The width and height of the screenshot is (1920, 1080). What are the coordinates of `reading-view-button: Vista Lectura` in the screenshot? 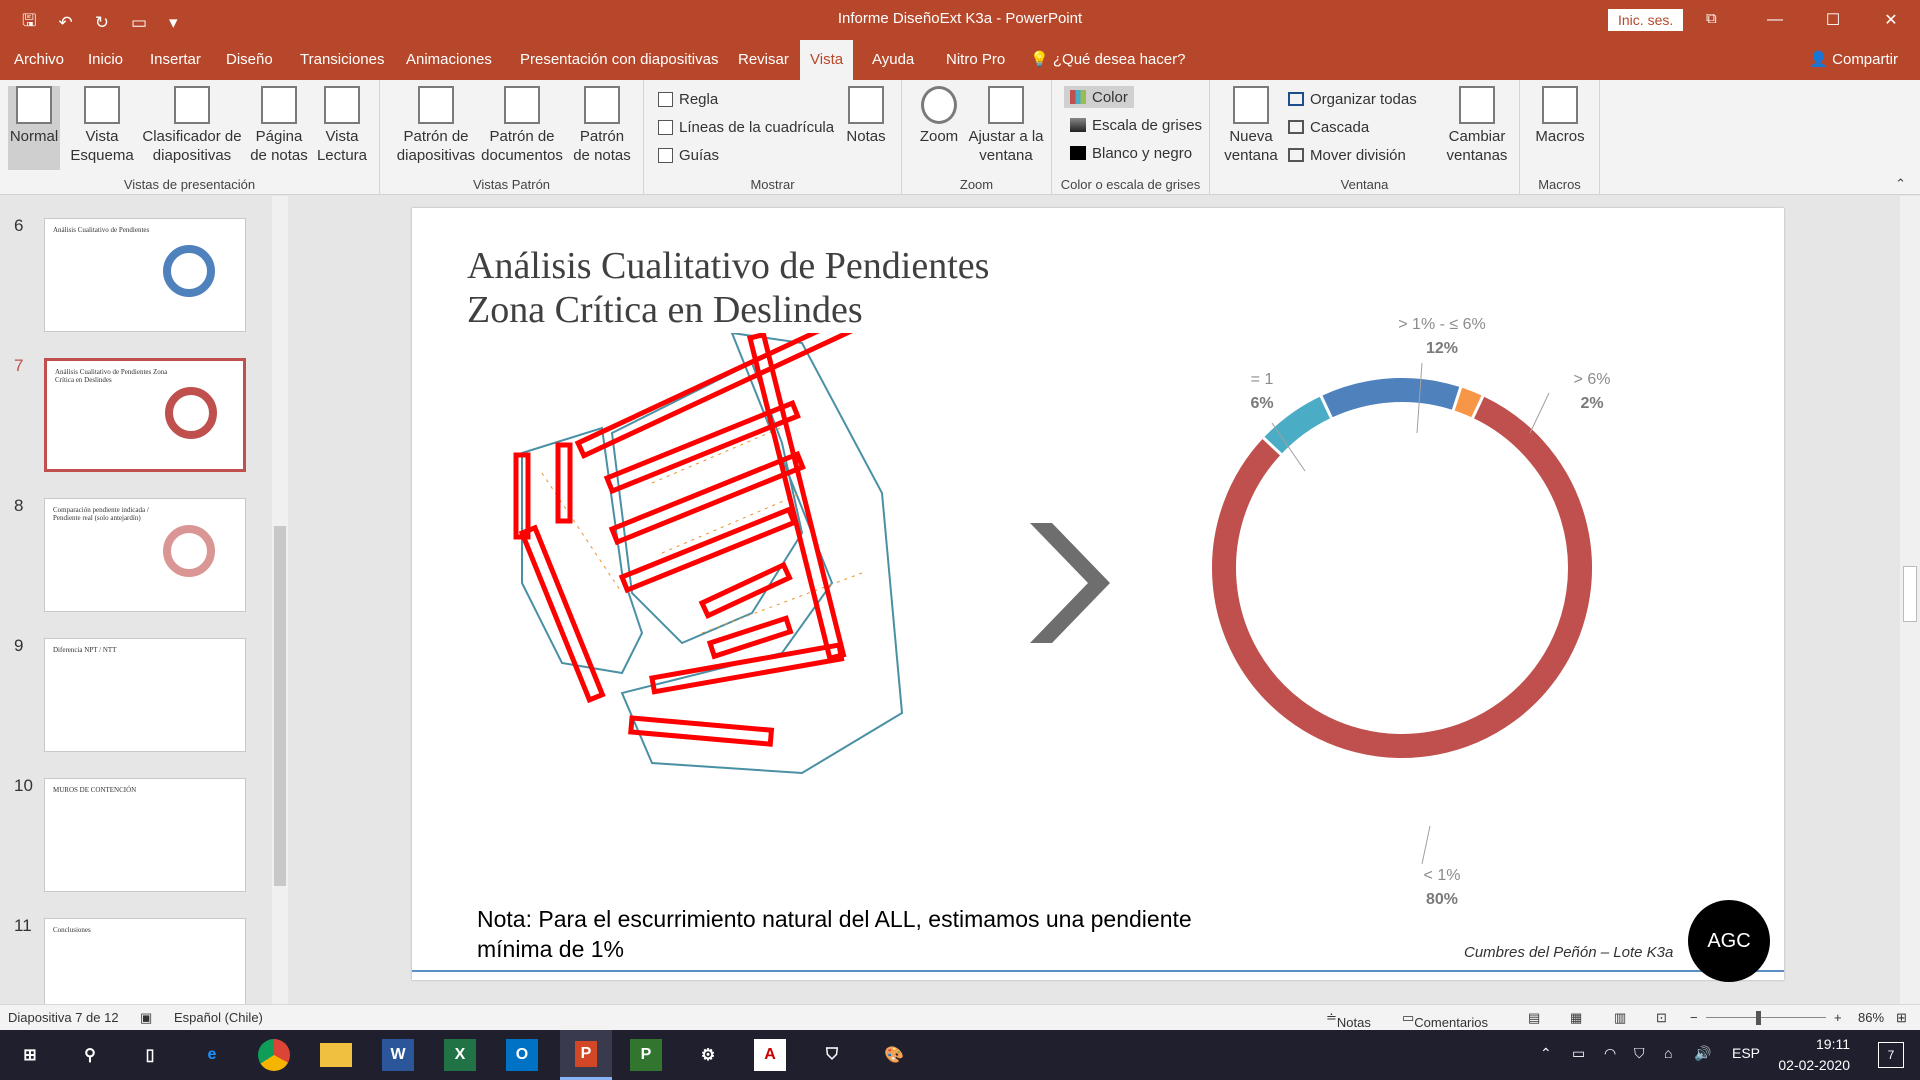 It's located at (342, 125).